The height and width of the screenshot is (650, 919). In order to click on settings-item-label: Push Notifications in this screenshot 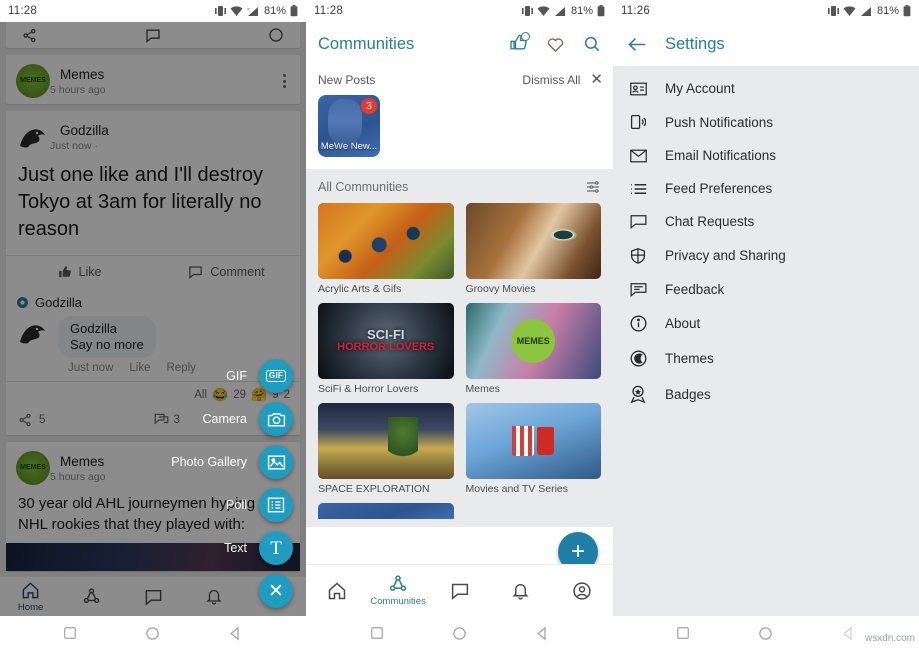, I will do `click(719, 122)`.